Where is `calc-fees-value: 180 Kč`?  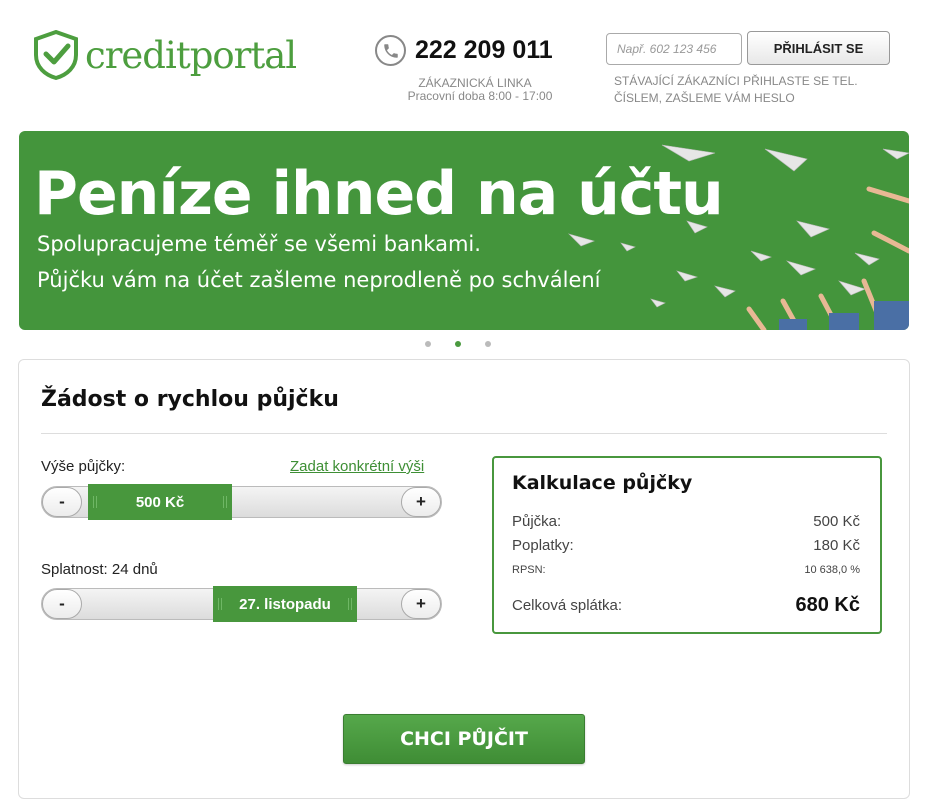
calc-fees-value: 180 Kč is located at coordinates (836, 545).